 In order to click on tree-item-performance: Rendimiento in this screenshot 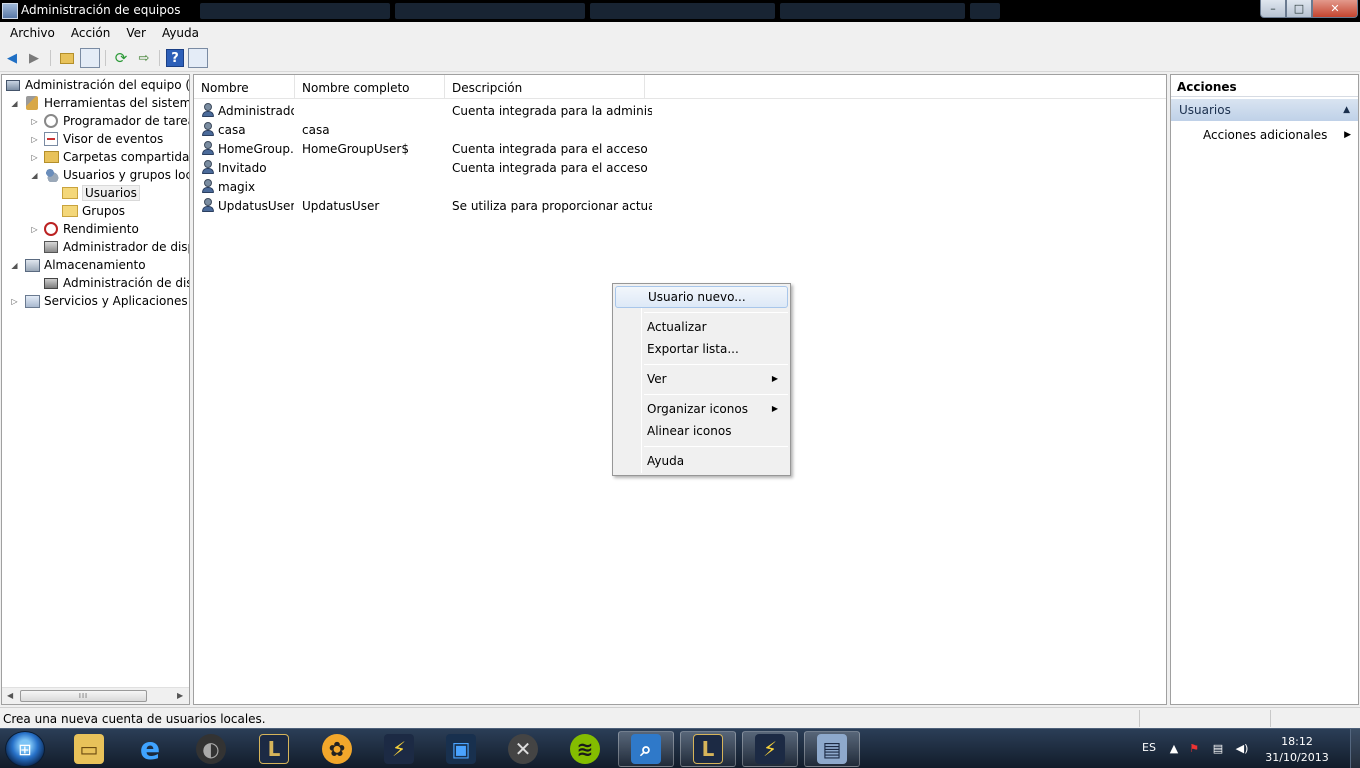, I will do `click(91, 229)`.